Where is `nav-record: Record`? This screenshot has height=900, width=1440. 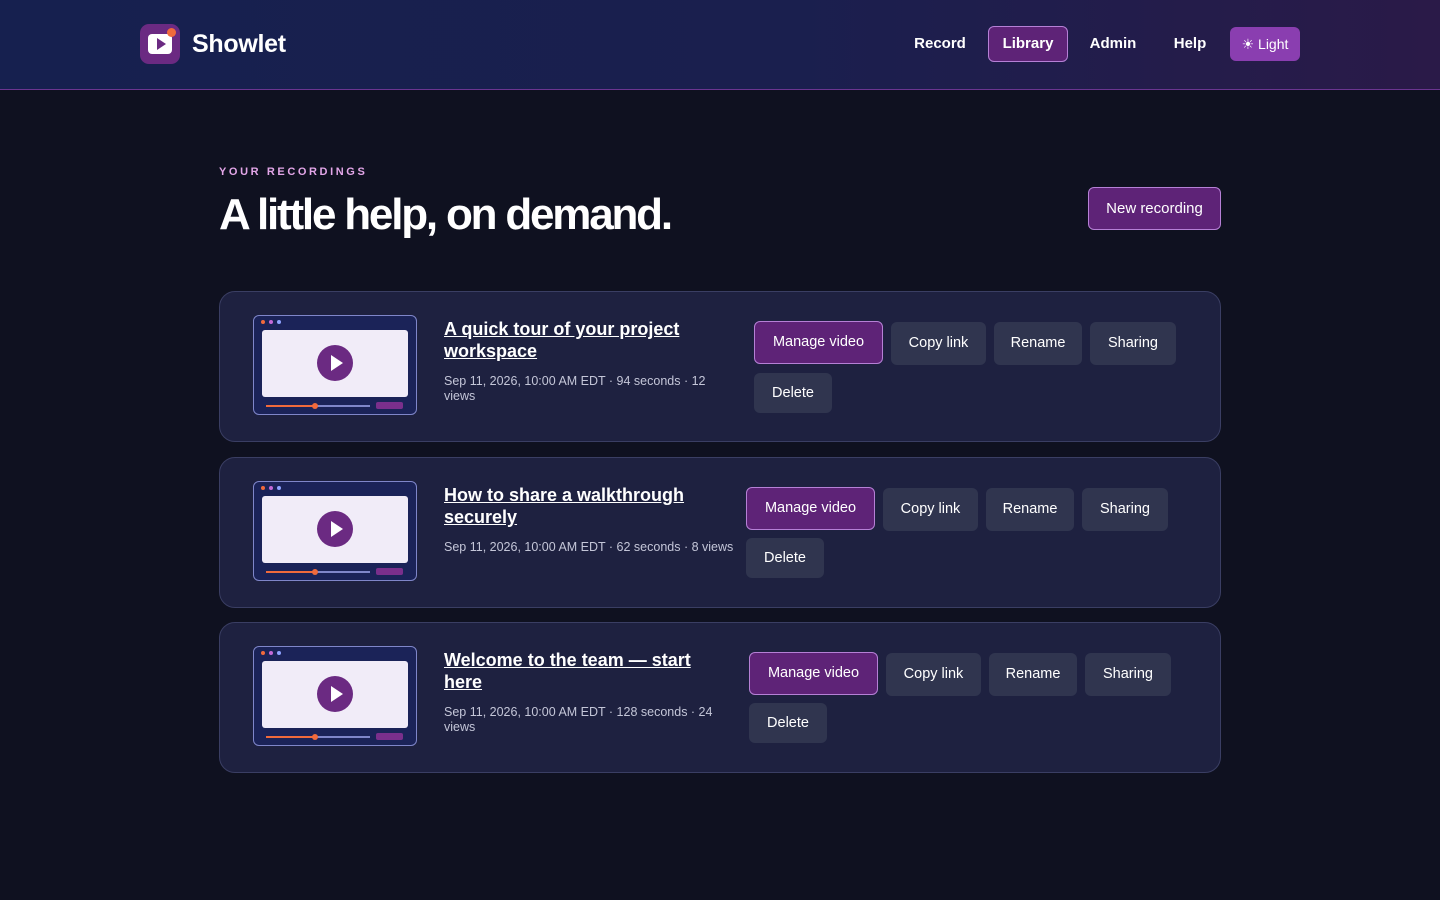
nav-record: Record is located at coordinates (940, 44).